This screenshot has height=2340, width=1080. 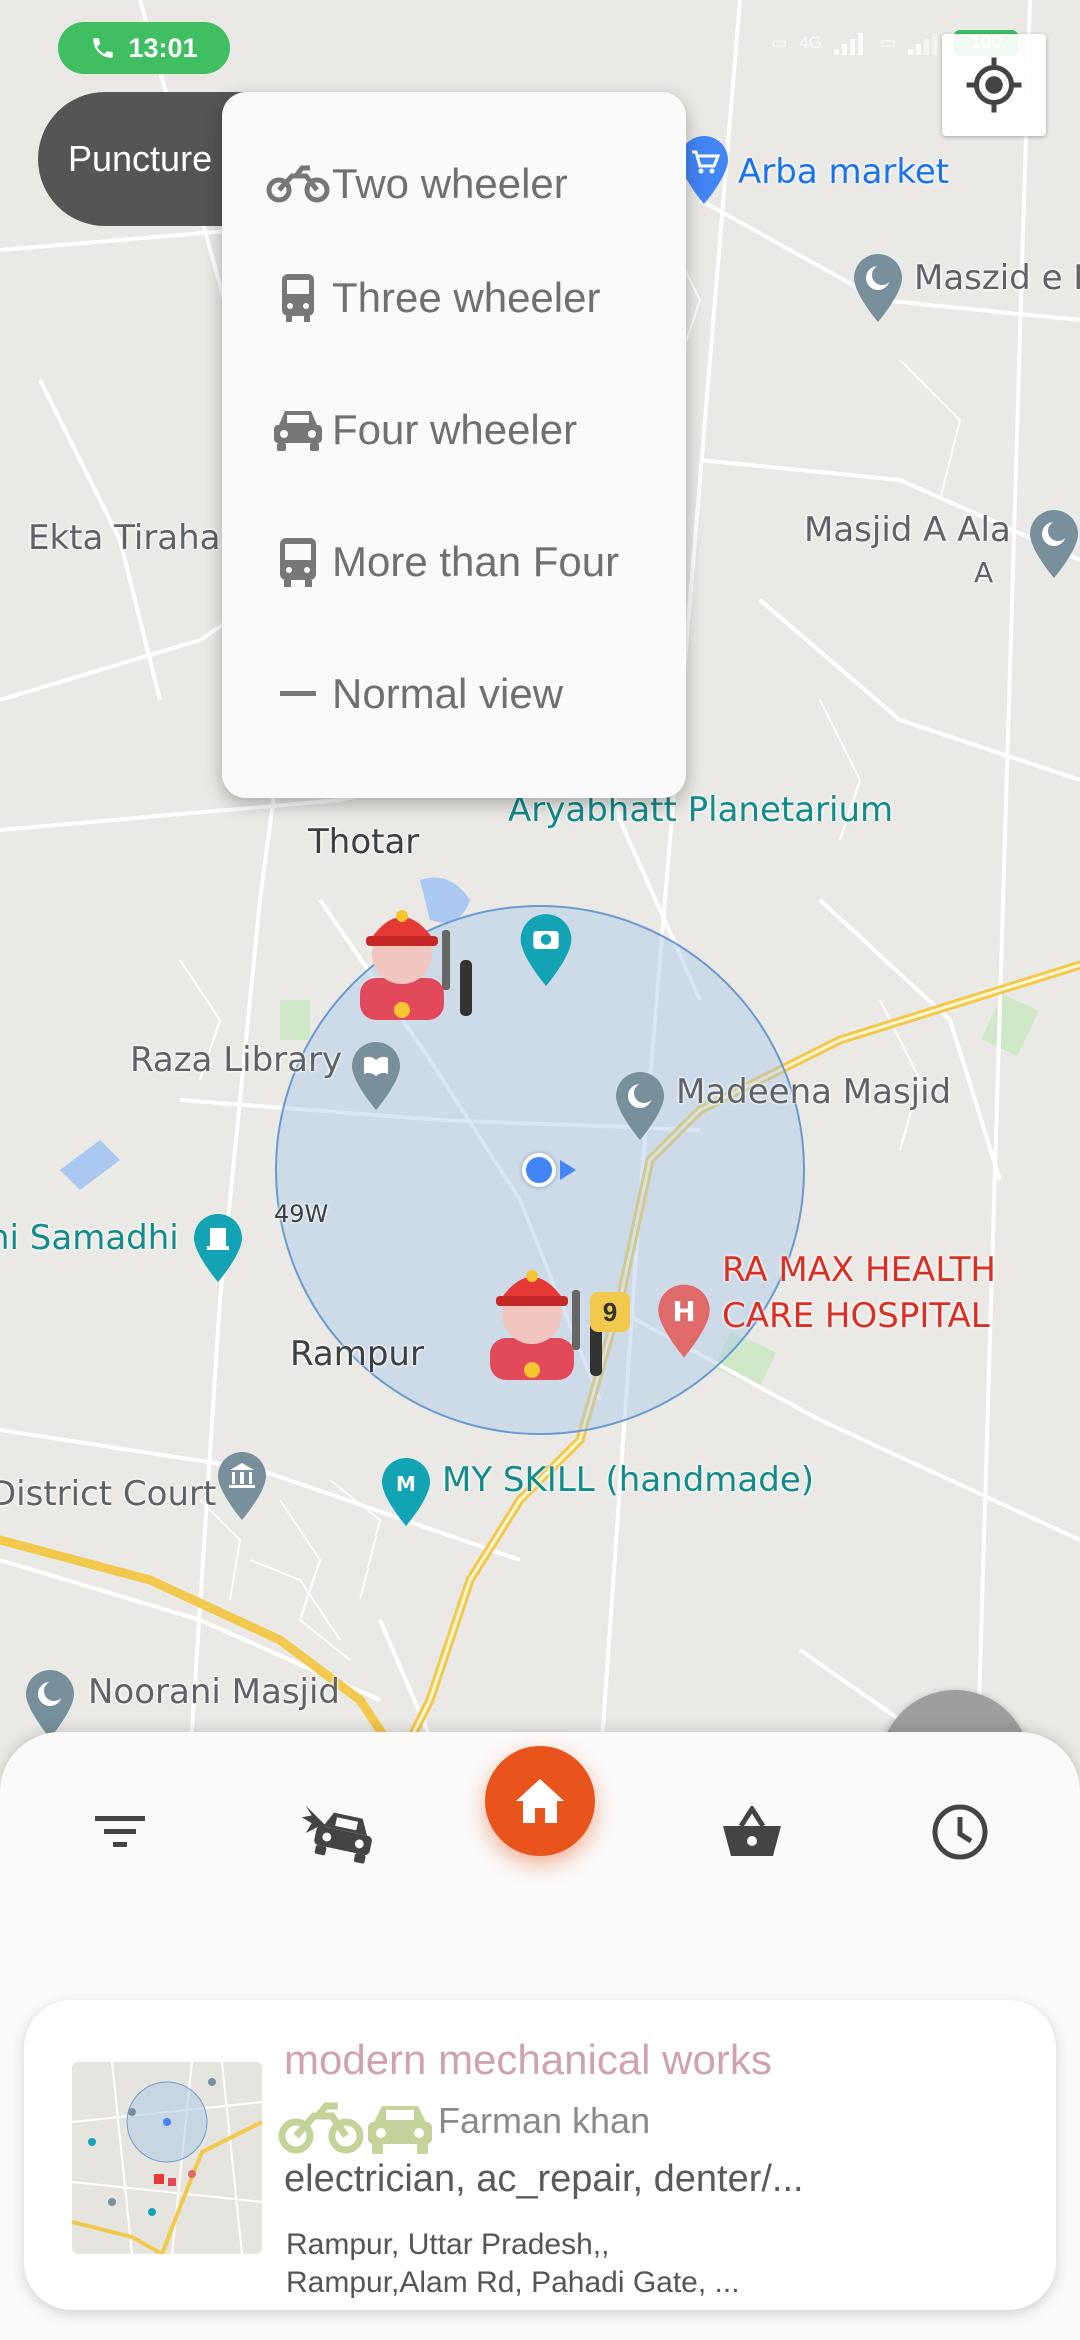 I want to click on supported-vehicles, so click(x=357, y=2128).